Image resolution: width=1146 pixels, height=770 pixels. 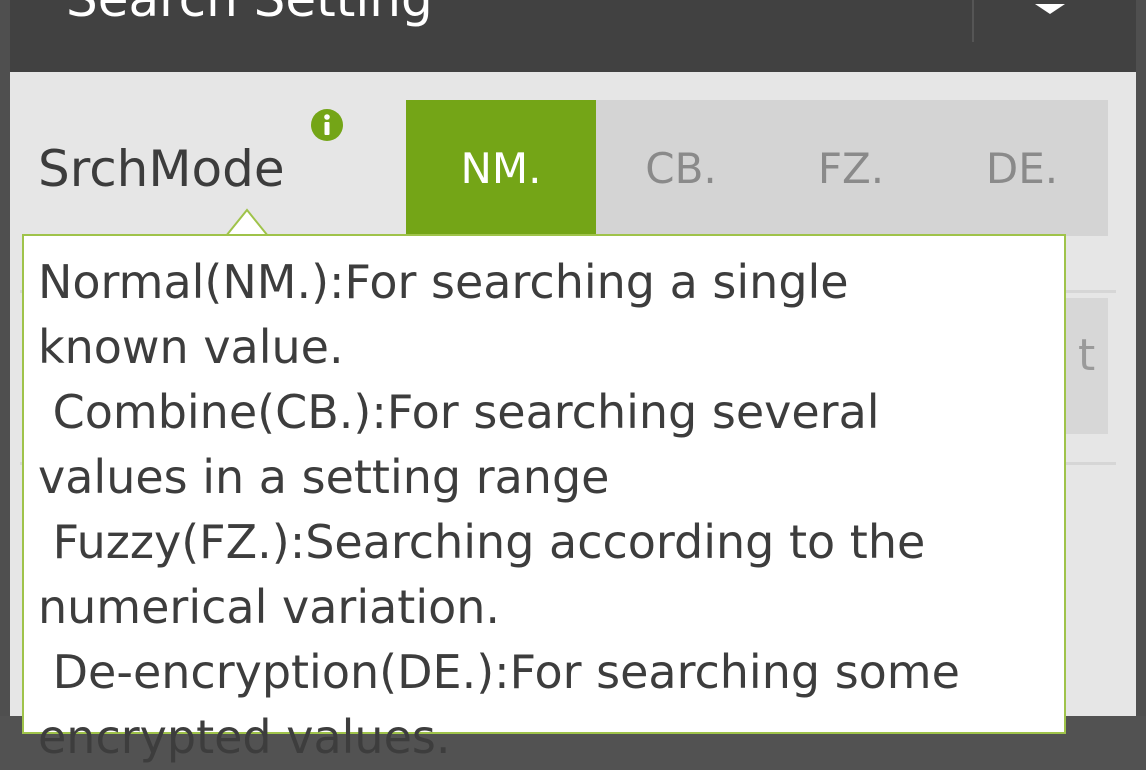 I want to click on tooltip-line: Fuzzy(FZ.):Searching according to the, so click(x=482, y=542).